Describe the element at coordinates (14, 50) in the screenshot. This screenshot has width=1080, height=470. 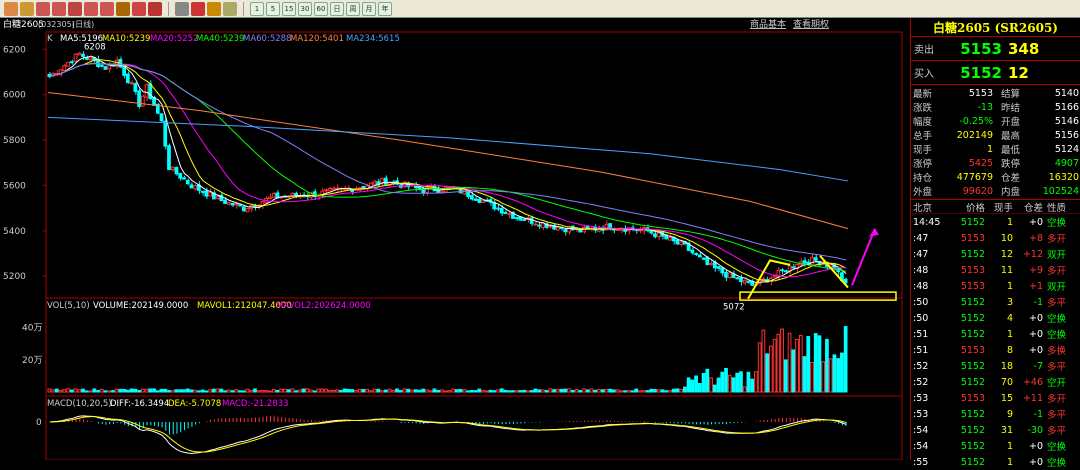
I see `price-tick: 6200` at that location.